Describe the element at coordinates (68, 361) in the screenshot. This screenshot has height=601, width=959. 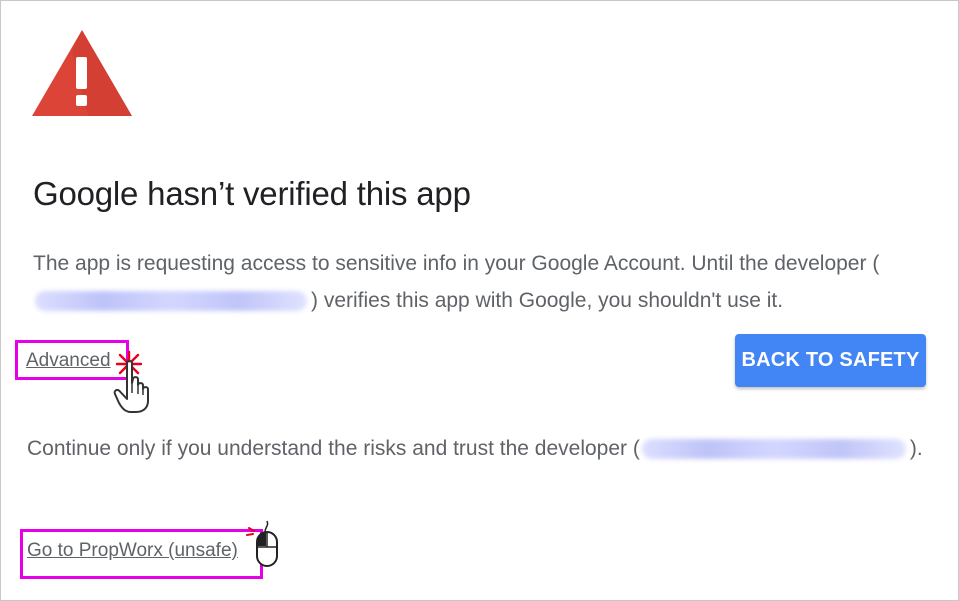
I see `advanced-link: Advanced` at that location.